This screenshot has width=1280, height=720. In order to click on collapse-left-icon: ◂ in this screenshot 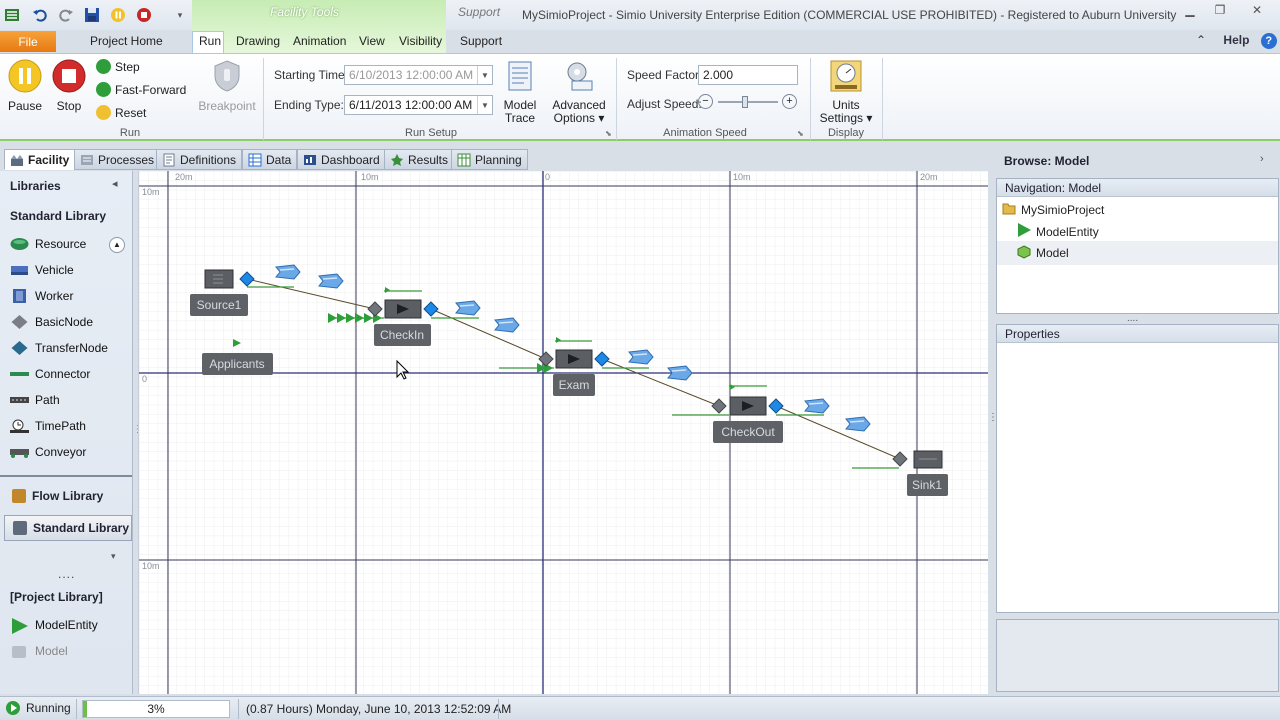, I will do `click(115, 183)`.